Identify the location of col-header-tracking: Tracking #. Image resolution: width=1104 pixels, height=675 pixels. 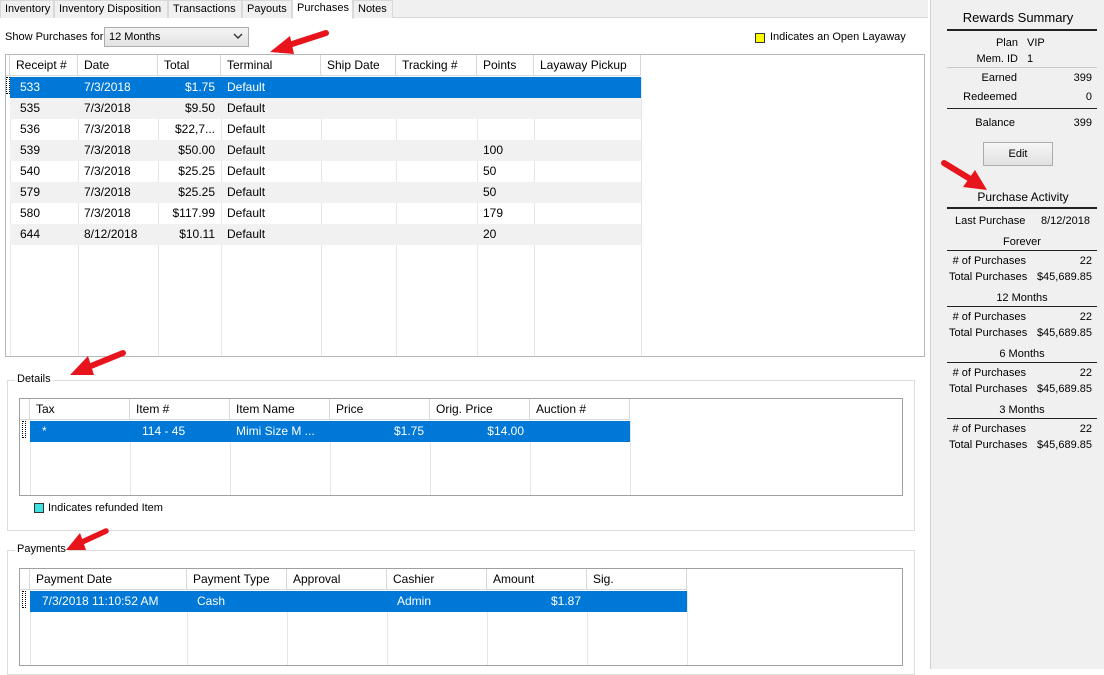
(436, 65).